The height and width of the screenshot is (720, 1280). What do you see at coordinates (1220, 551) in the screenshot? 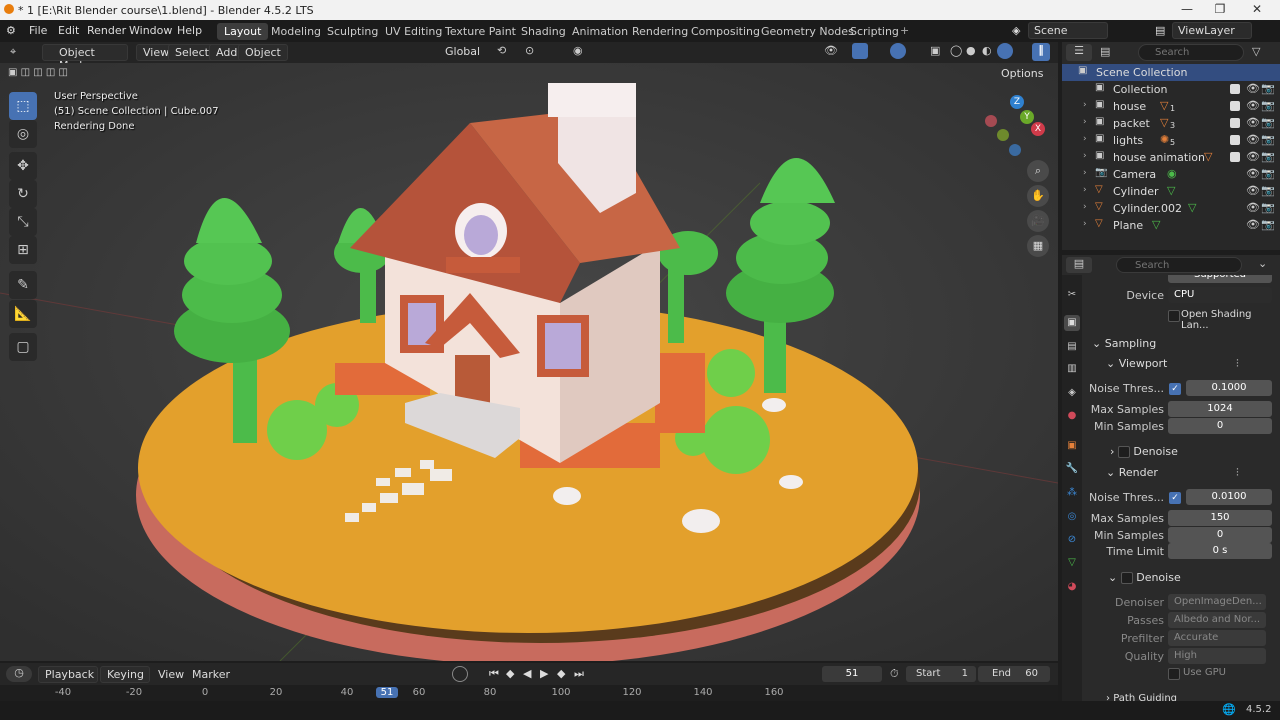
I see `r-time-field: 0 s` at bounding box center [1220, 551].